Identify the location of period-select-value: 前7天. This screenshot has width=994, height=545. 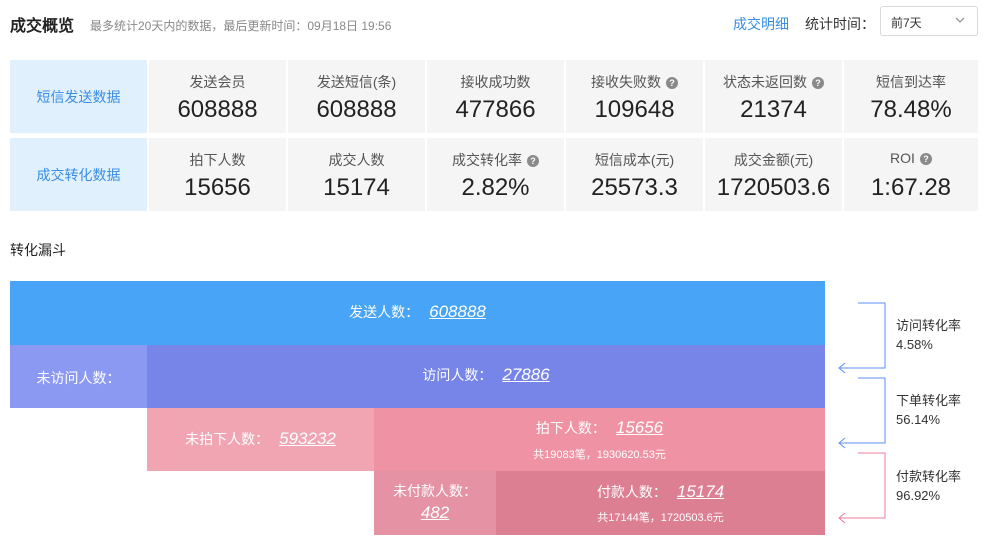
(906, 23).